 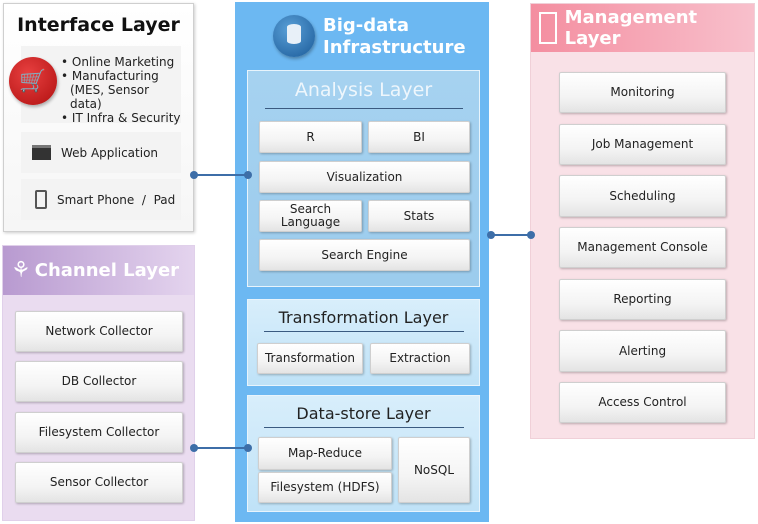 What do you see at coordinates (310, 358) in the screenshot?
I see `transformation-button: Transformation` at bounding box center [310, 358].